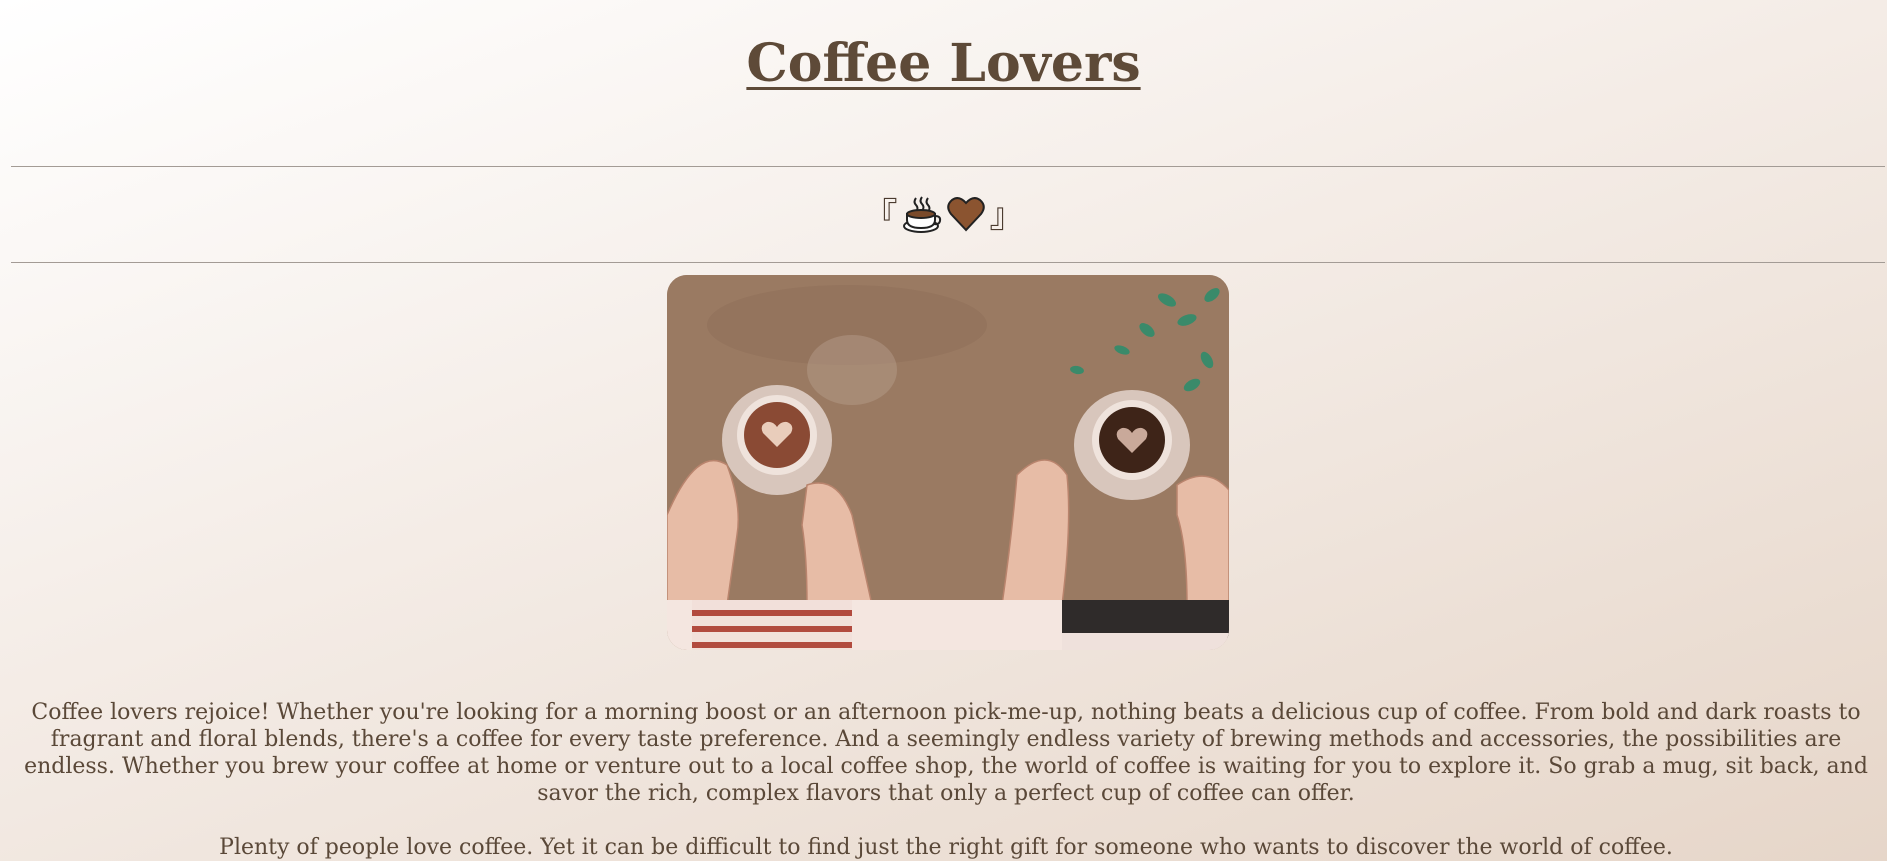 This screenshot has height=861, width=1887. Describe the element at coordinates (943, 63) in the screenshot. I see `page-title: Coffee Lovers` at that location.